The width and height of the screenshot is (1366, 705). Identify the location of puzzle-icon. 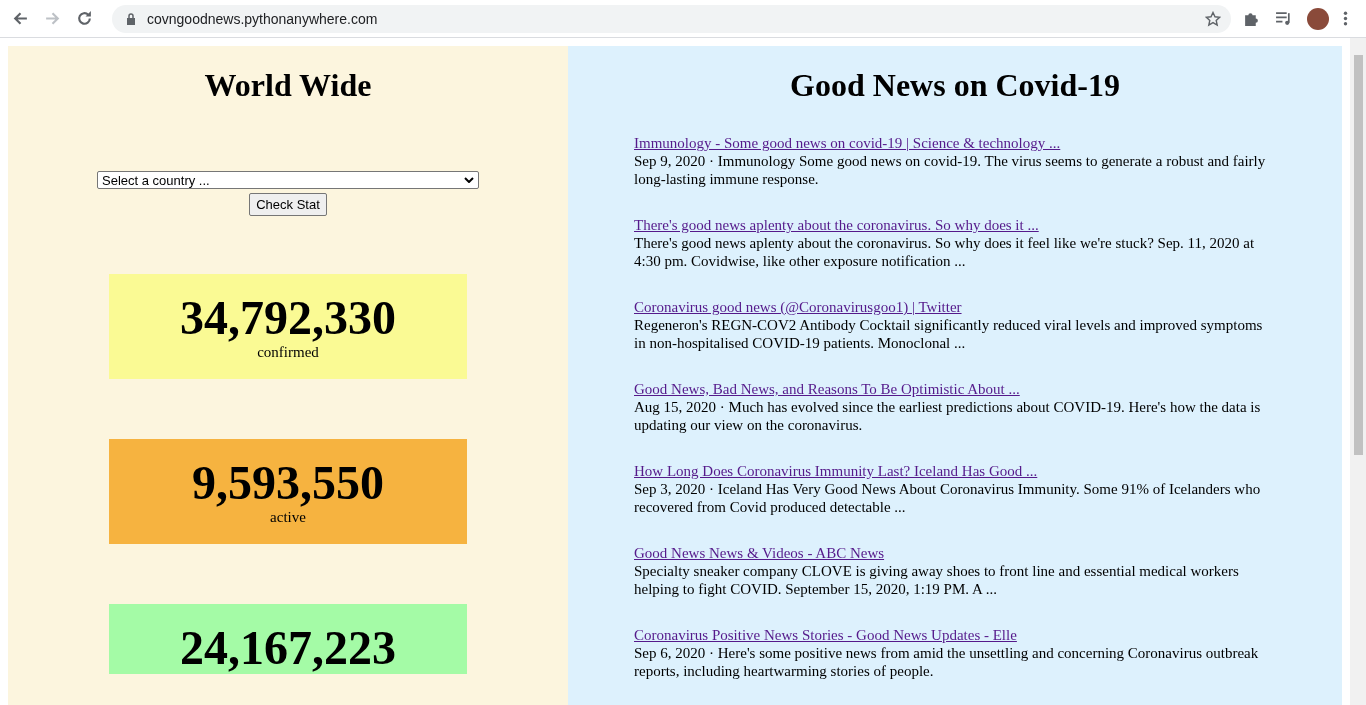
(1251, 18).